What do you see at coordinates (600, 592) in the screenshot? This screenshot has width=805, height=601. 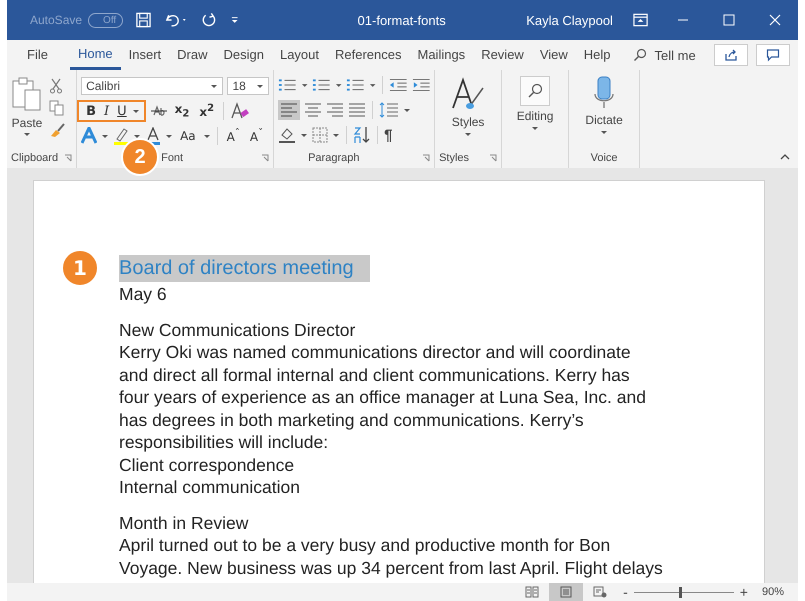 I see `web-page-icon` at bounding box center [600, 592].